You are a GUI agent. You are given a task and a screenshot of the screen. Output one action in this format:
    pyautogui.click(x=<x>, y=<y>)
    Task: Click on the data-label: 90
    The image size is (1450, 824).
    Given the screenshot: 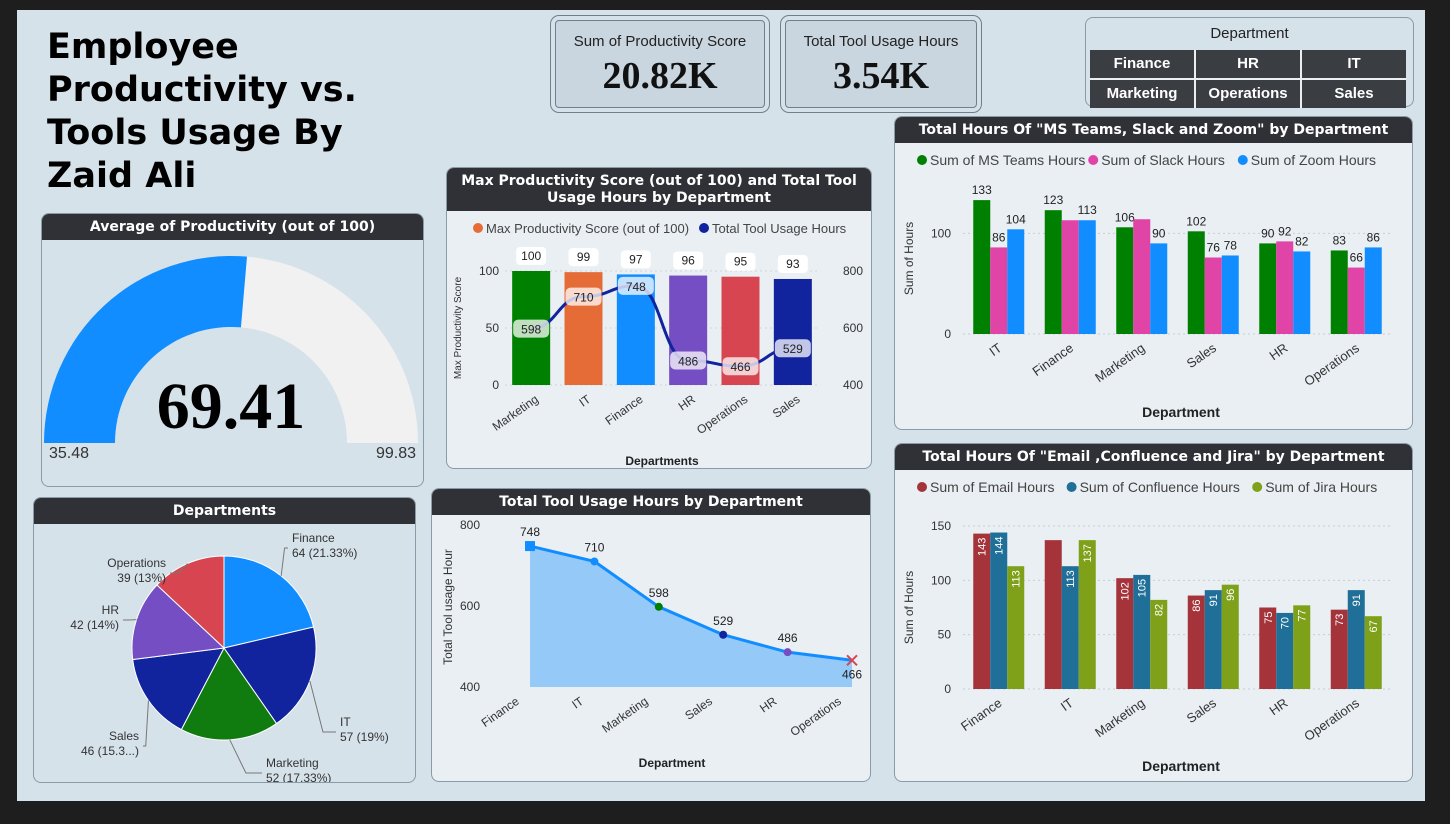 What is the action you would take?
    pyautogui.click(x=1159, y=233)
    